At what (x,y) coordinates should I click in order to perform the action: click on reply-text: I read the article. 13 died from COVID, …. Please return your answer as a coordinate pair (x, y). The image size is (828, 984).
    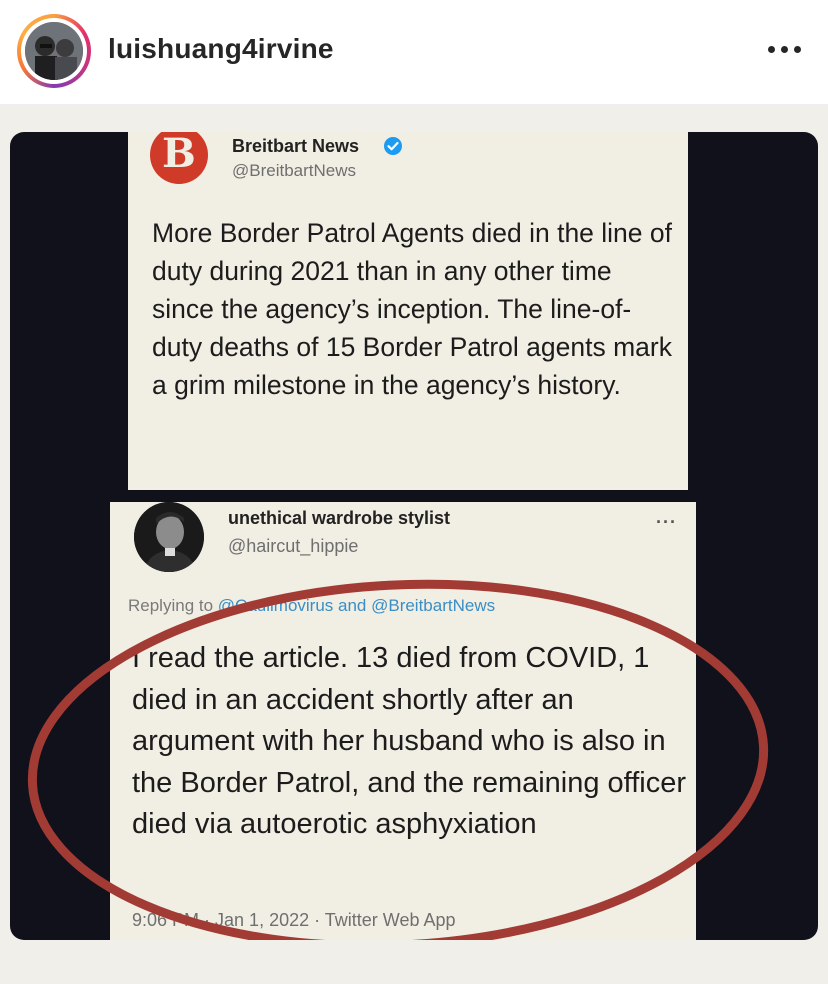
    Looking at the image, I should click on (409, 741).